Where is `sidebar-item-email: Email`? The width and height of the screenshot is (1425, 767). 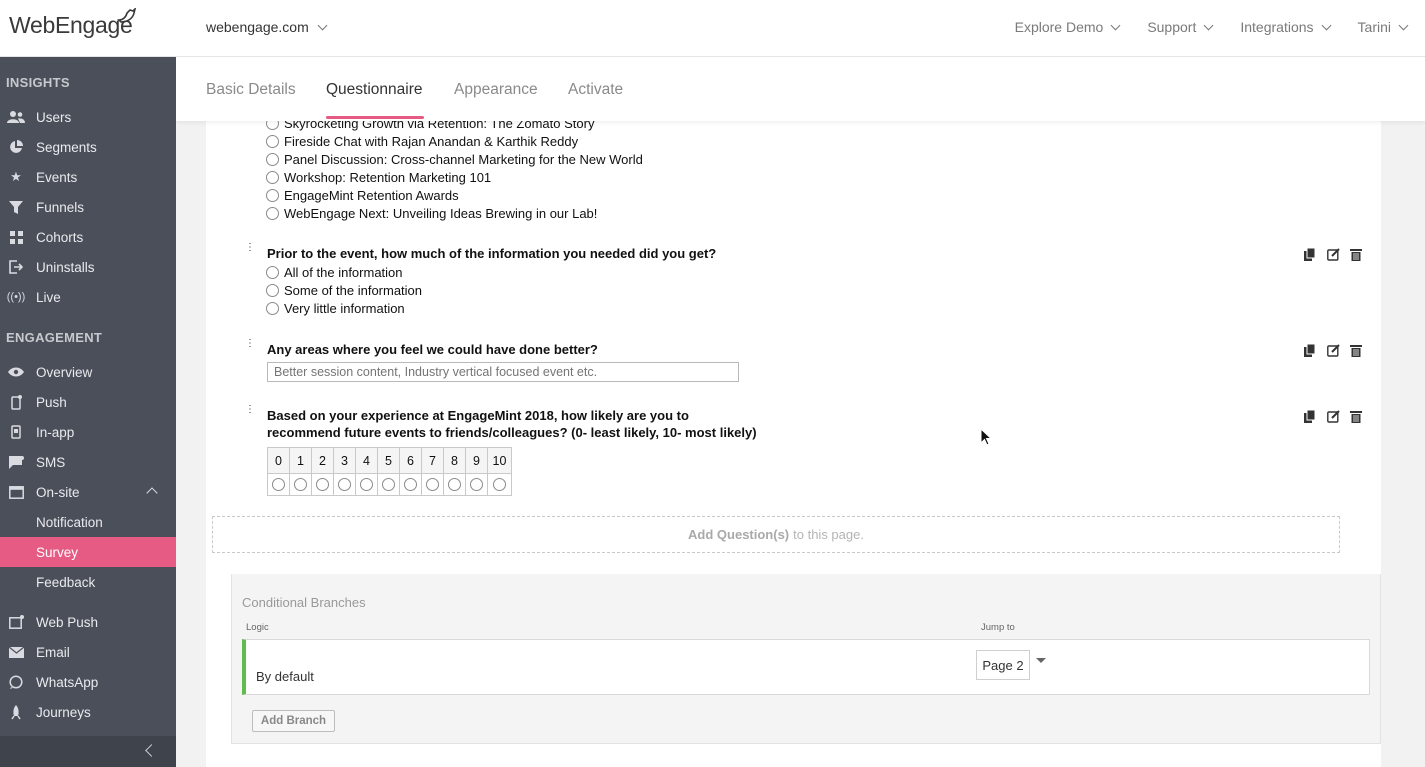 sidebar-item-email: Email is located at coordinates (88, 652).